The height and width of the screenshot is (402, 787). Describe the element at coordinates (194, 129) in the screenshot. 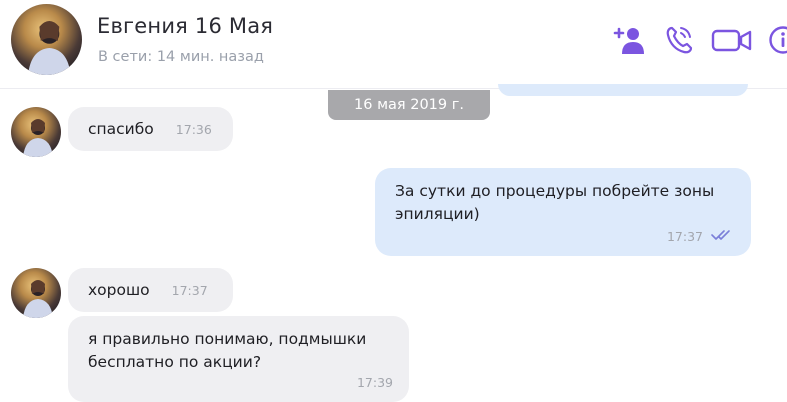

I see `message-time: 17:36` at that location.